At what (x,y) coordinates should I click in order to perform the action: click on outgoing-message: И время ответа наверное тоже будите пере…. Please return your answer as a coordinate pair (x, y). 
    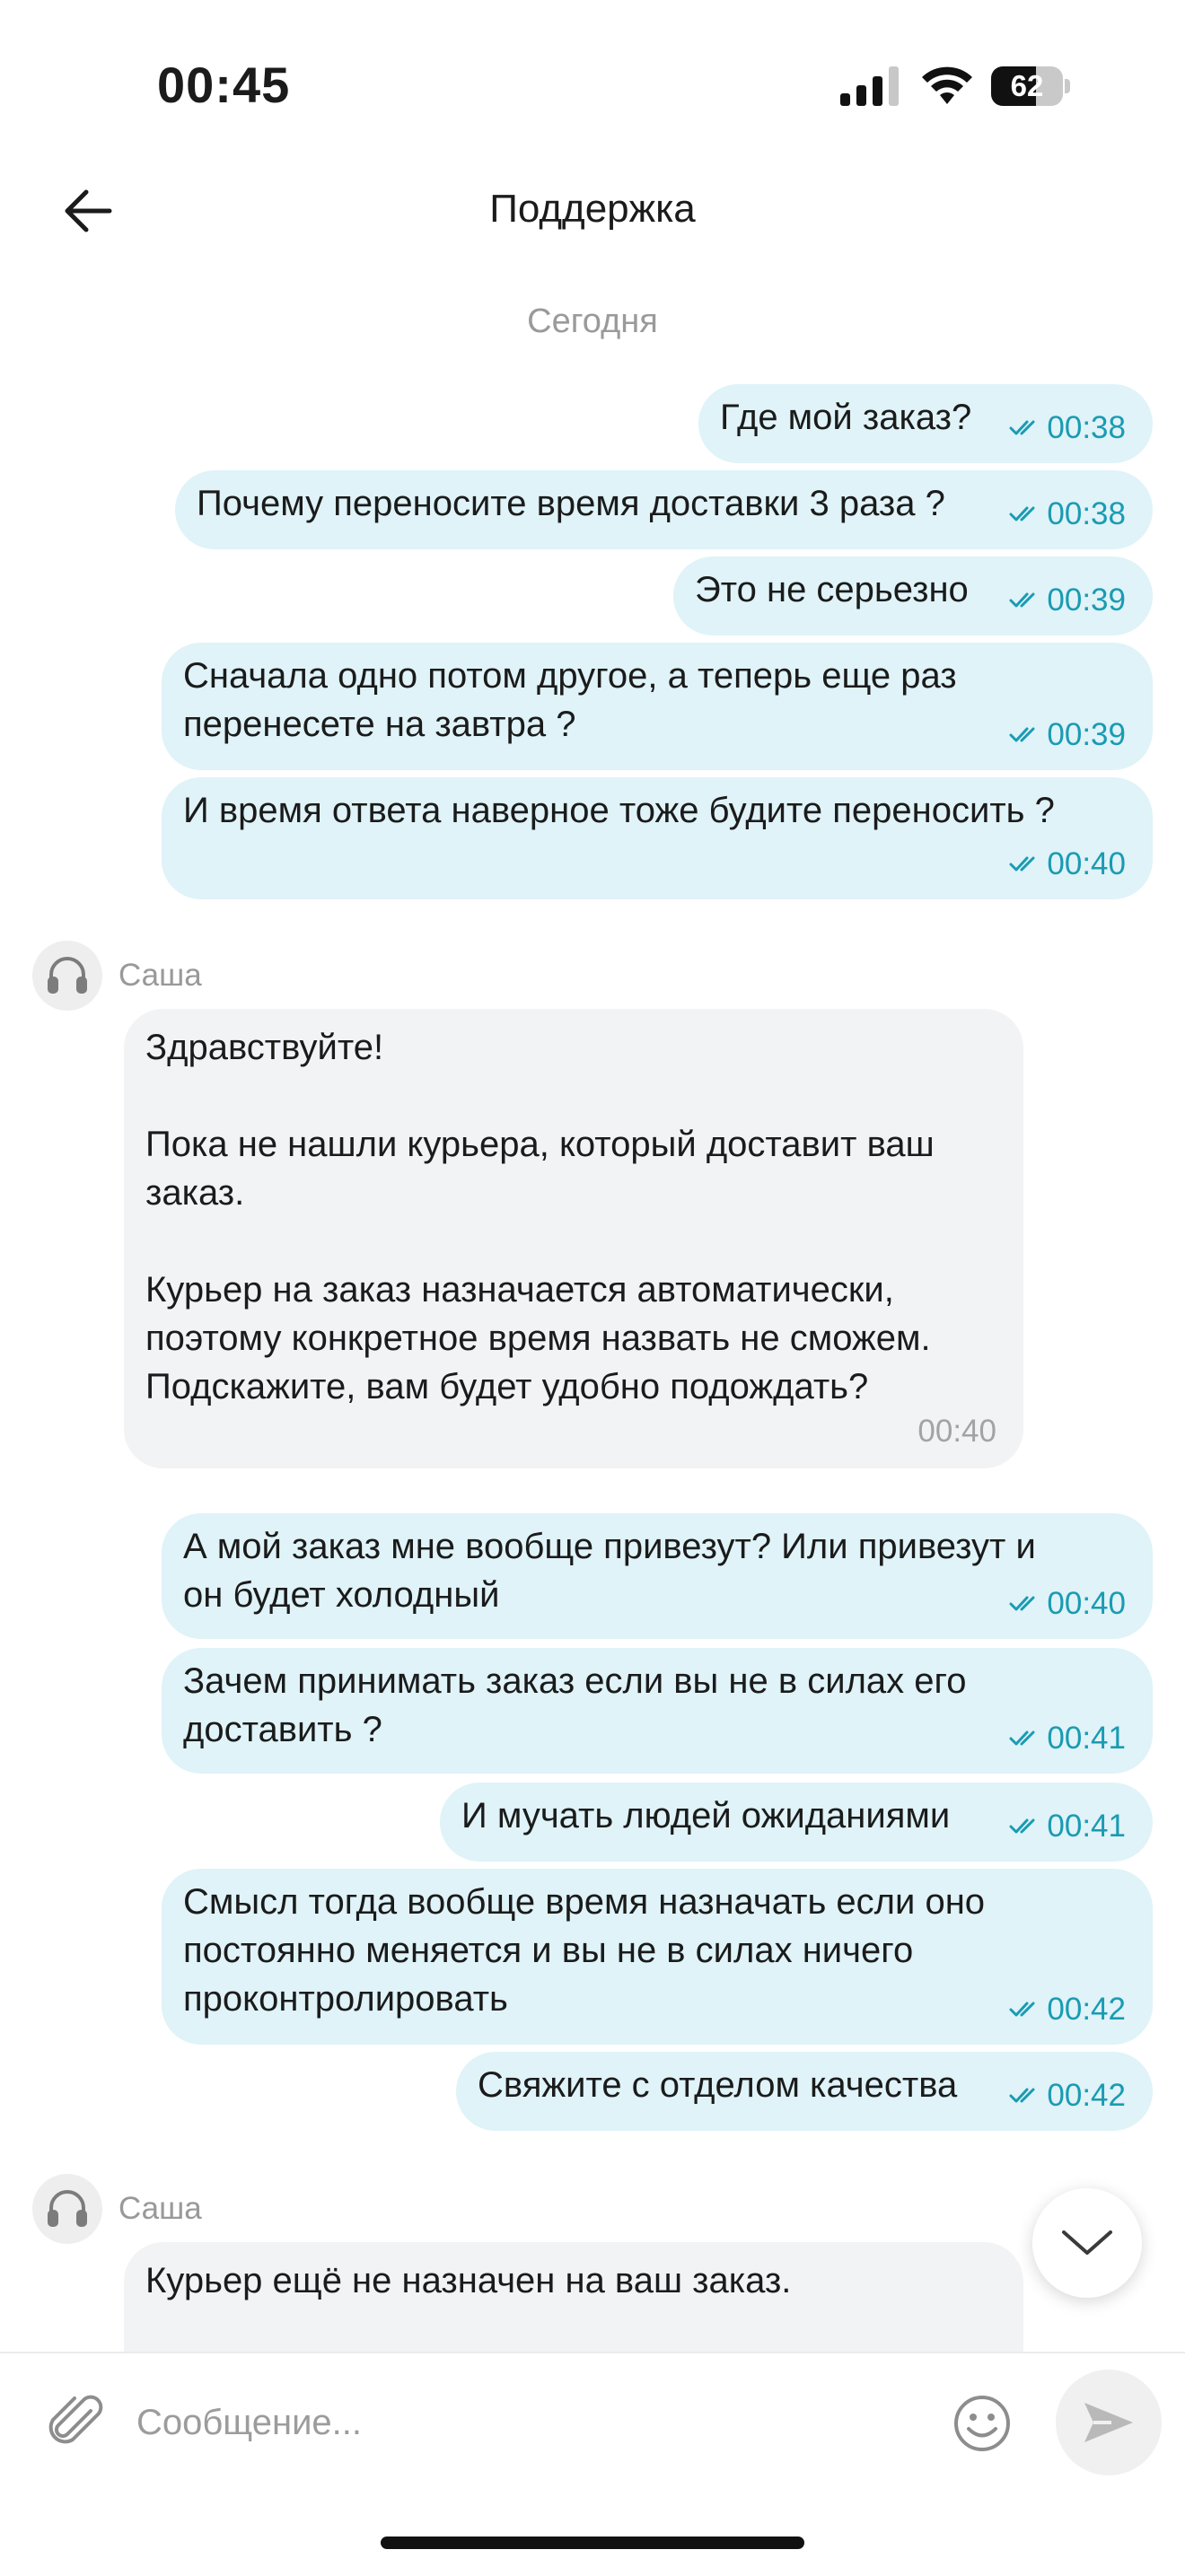
    Looking at the image, I should click on (657, 838).